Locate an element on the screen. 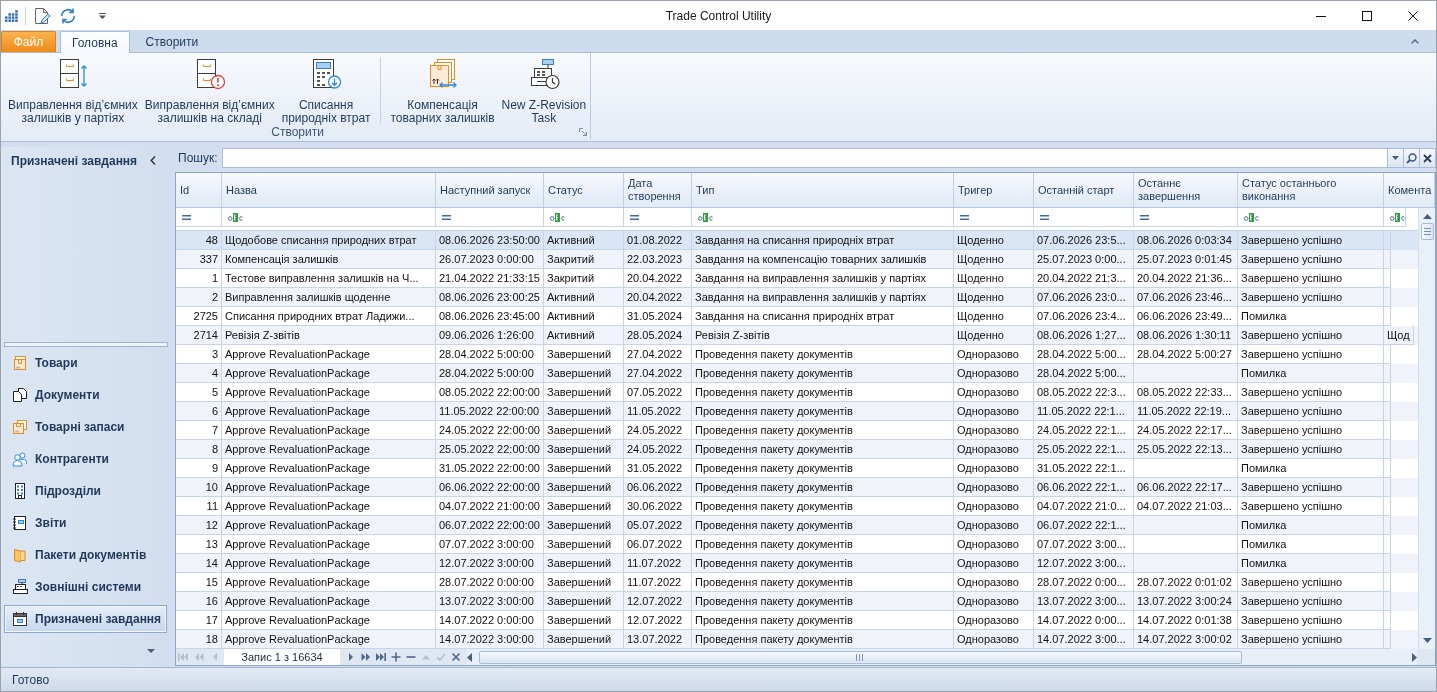 This screenshot has width=1437, height=692. table-row: 16 Approve RevaluationPackage 13.07.2022 3:00:00 Завершений 12.07.2022 Проведення пакету документів Одноразово 13.07.2022 3:00... 13.07.2022 3:00:24 Завершено успішно is located at coordinates (797, 601).